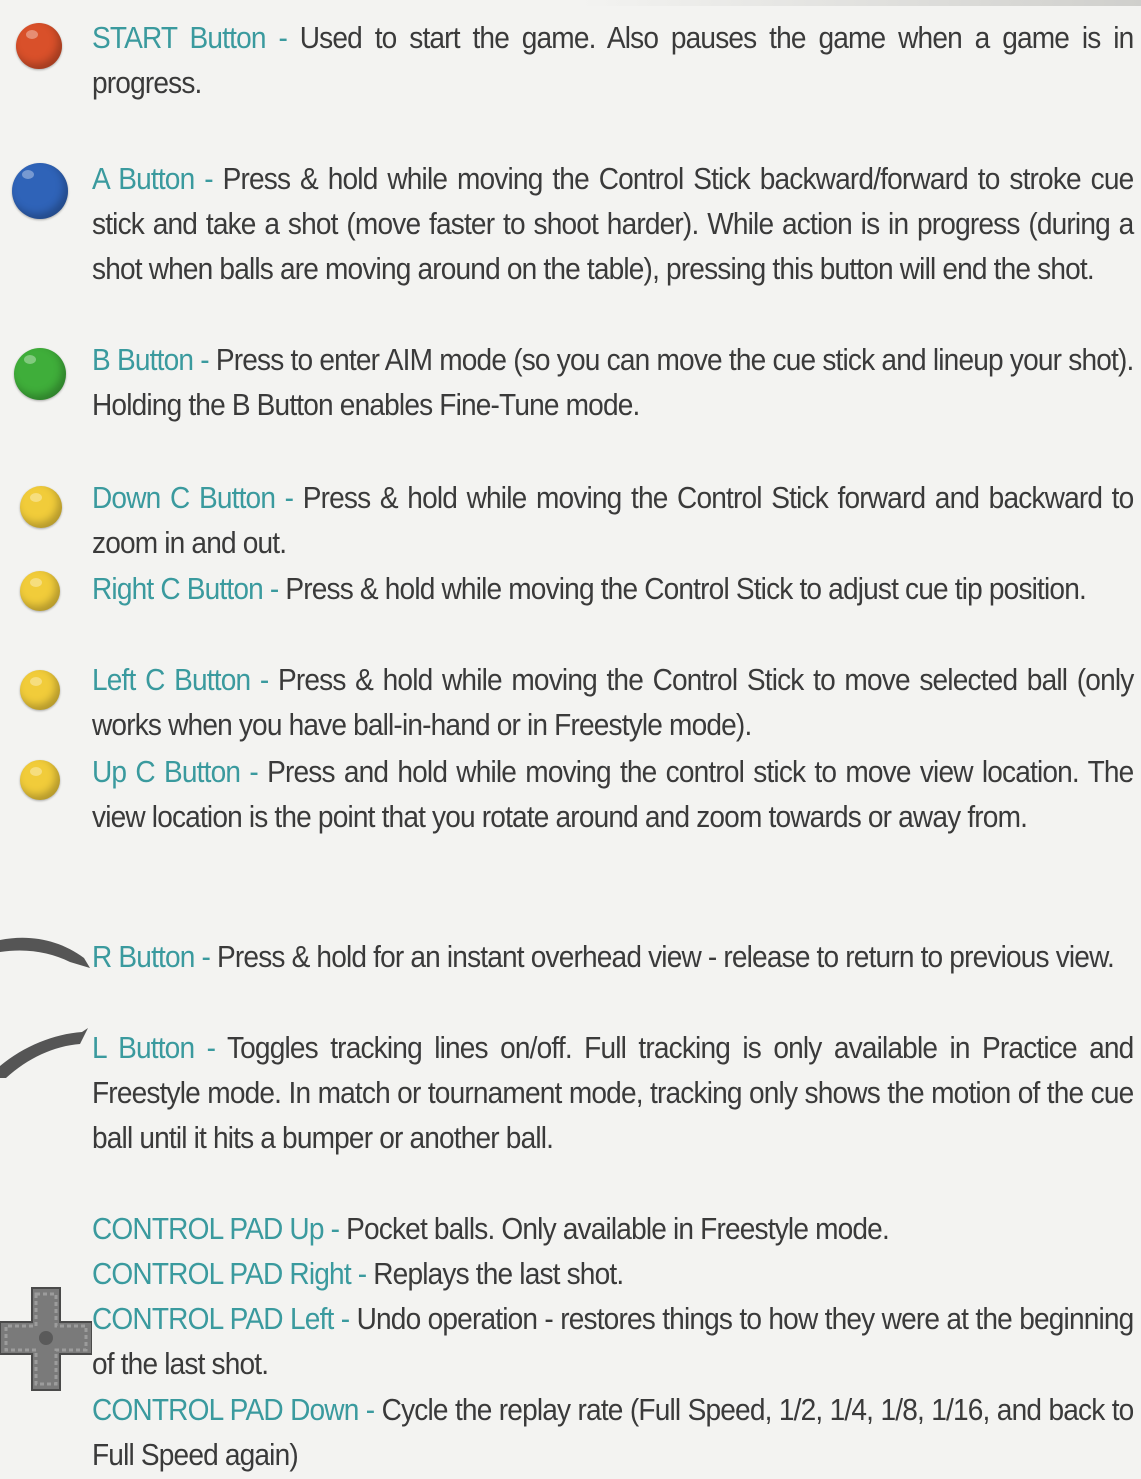  What do you see at coordinates (225, 1410) in the screenshot?
I see `item-label: CONTROL PAD Down` at bounding box center [225, 1410].